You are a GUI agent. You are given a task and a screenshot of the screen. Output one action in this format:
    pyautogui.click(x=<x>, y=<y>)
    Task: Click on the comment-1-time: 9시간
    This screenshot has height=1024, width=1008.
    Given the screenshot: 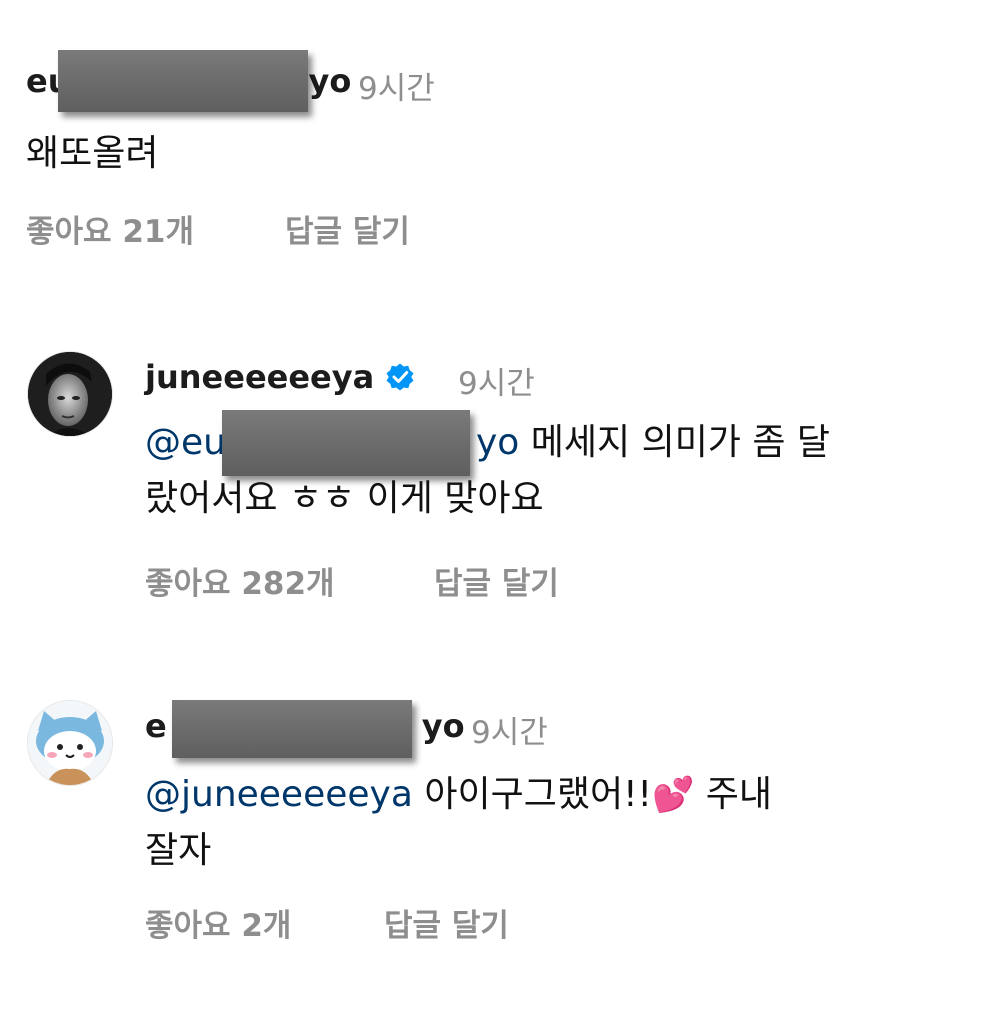 What is the action you would take?
    pyautogui.click(x=396, y=89)
    